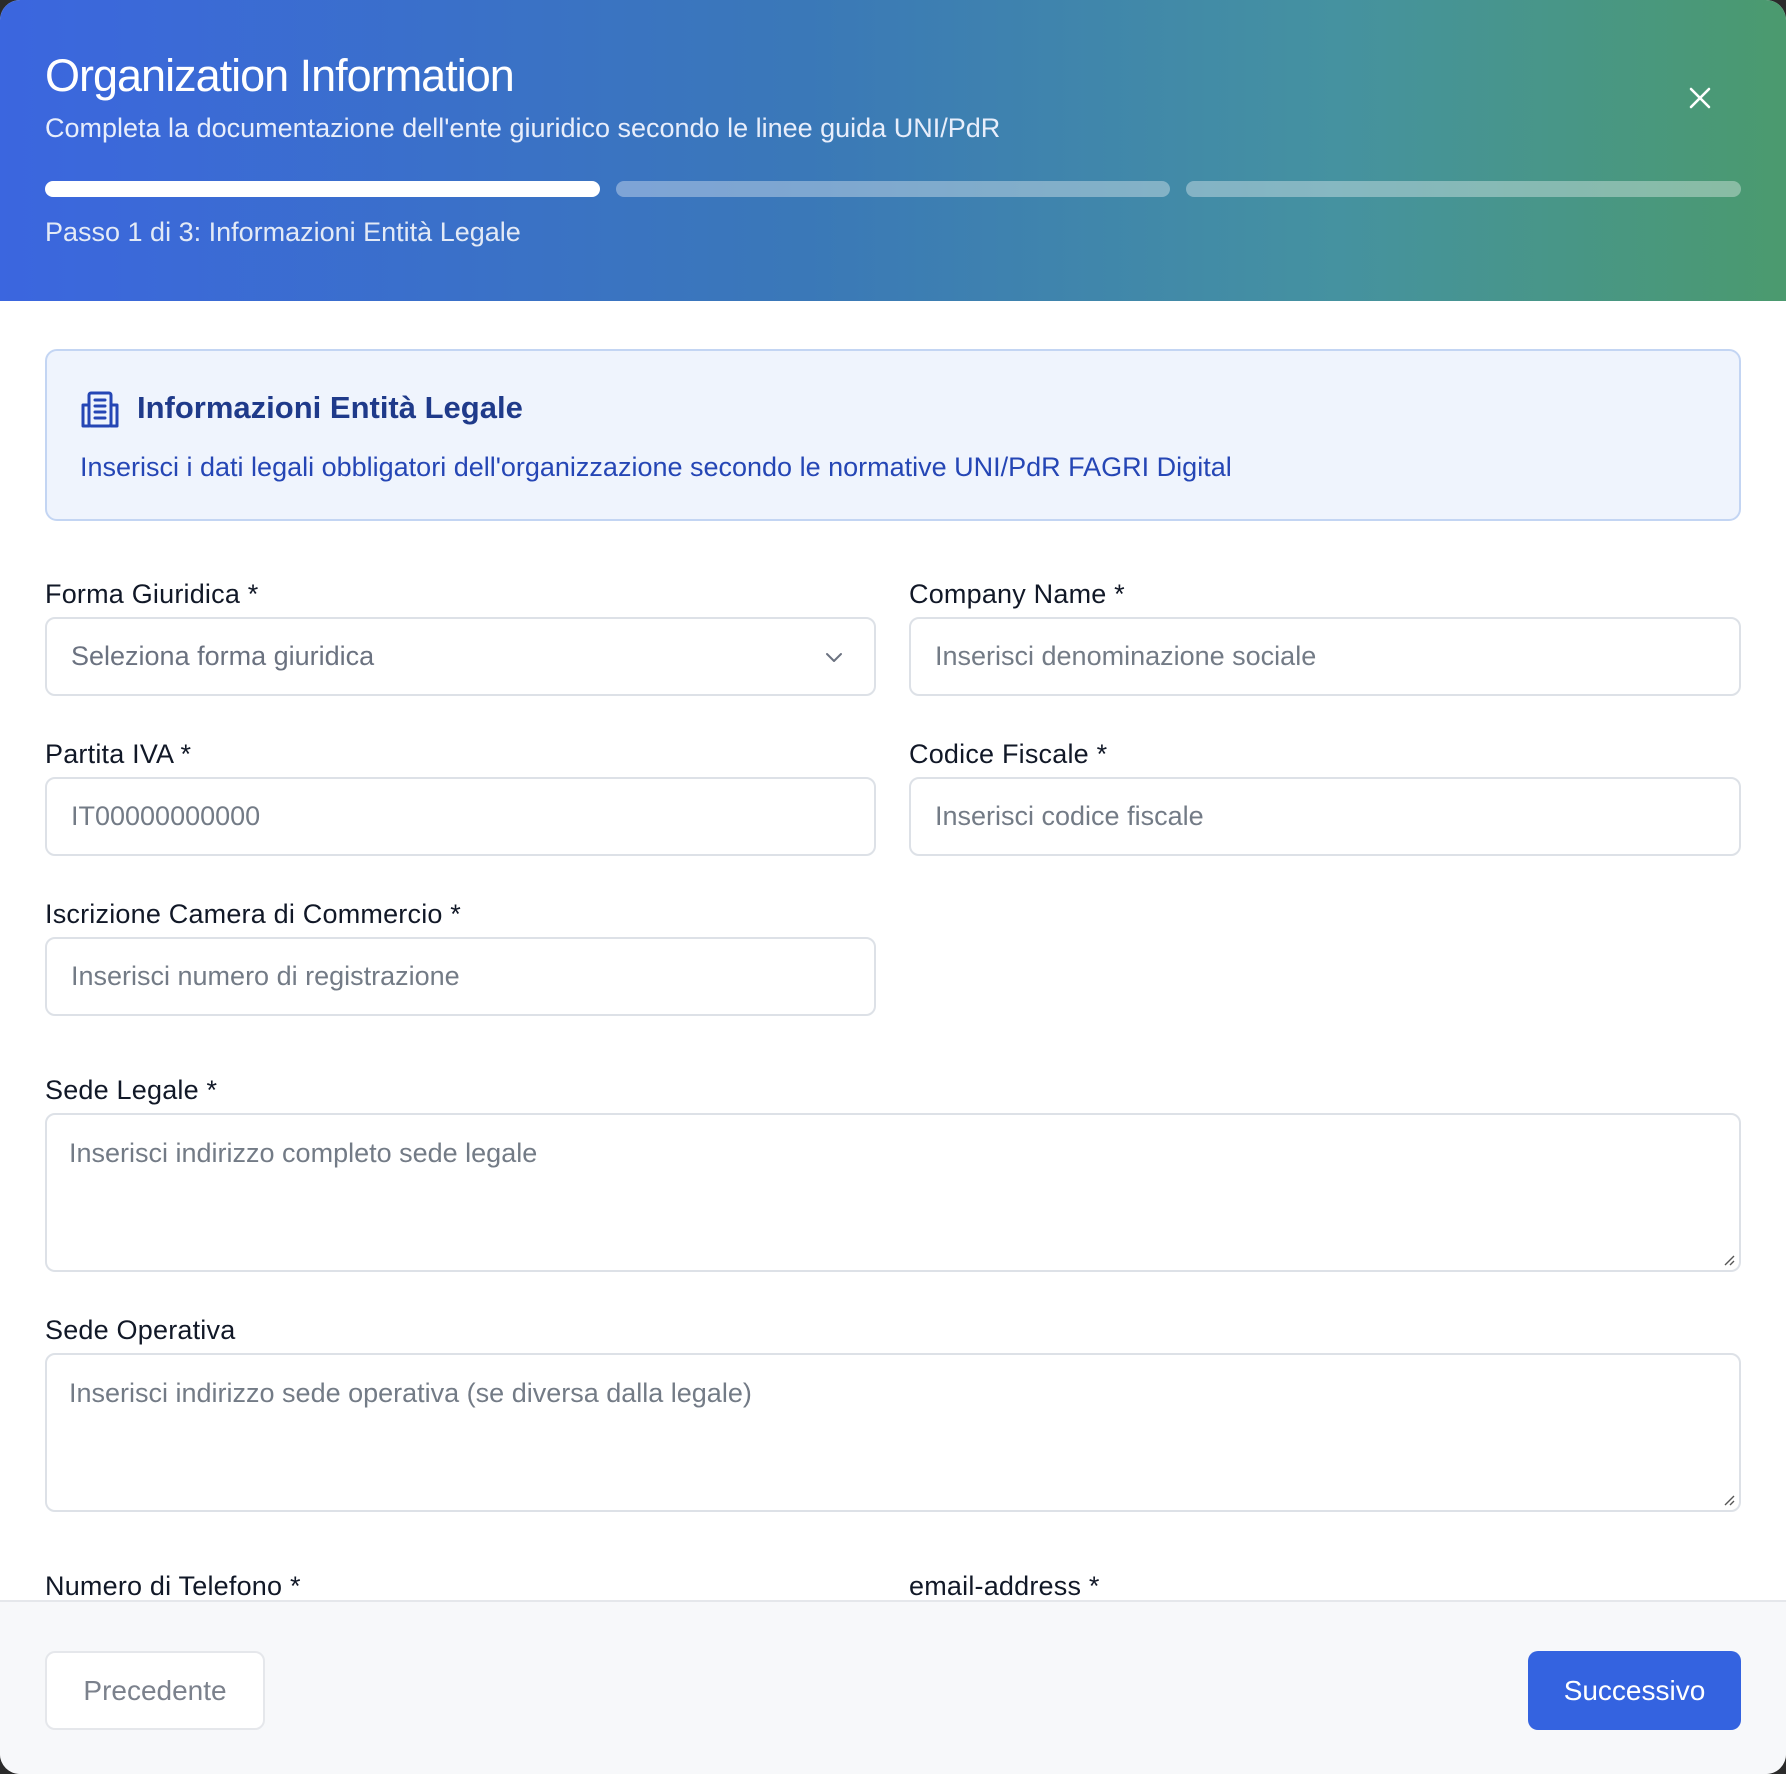 Image resolution: width=1786 pixels, height=1774 pixels. I want to click on camera-commercio-input, so click(460, 976).